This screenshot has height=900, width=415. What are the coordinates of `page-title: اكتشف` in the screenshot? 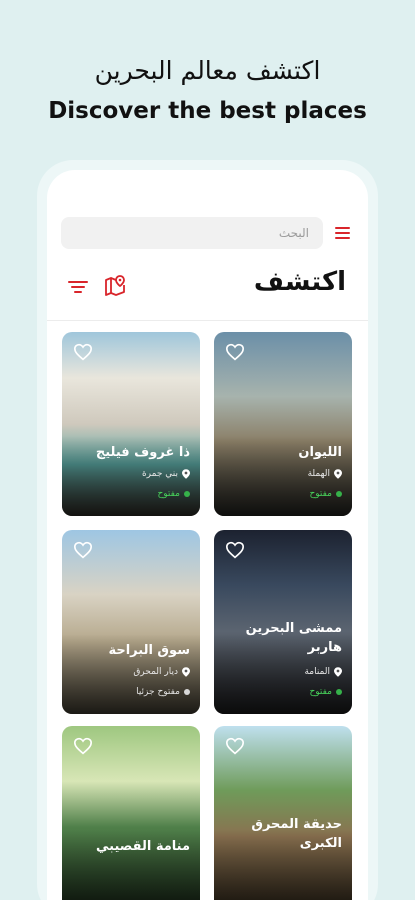 It's located at (299, 282).